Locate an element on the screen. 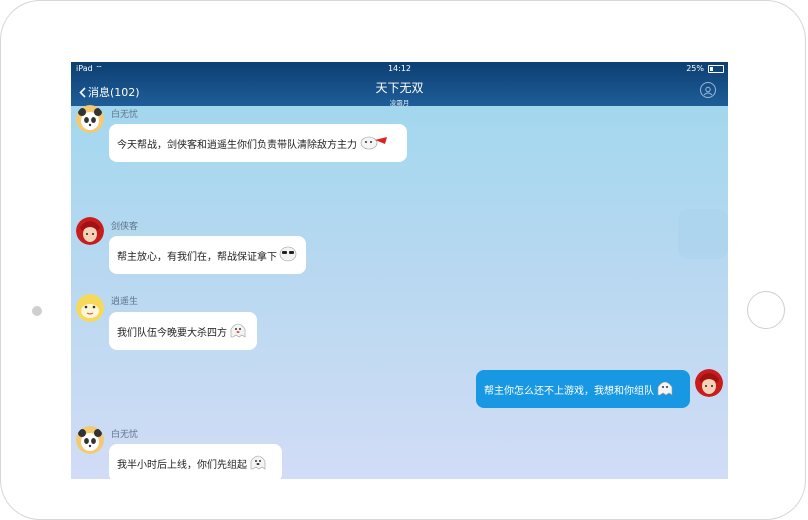  message-bubble: 今天帮战，剑侠客和逍遥生你们负责带队清除敌方主力 is located at coordinates (258, 143).